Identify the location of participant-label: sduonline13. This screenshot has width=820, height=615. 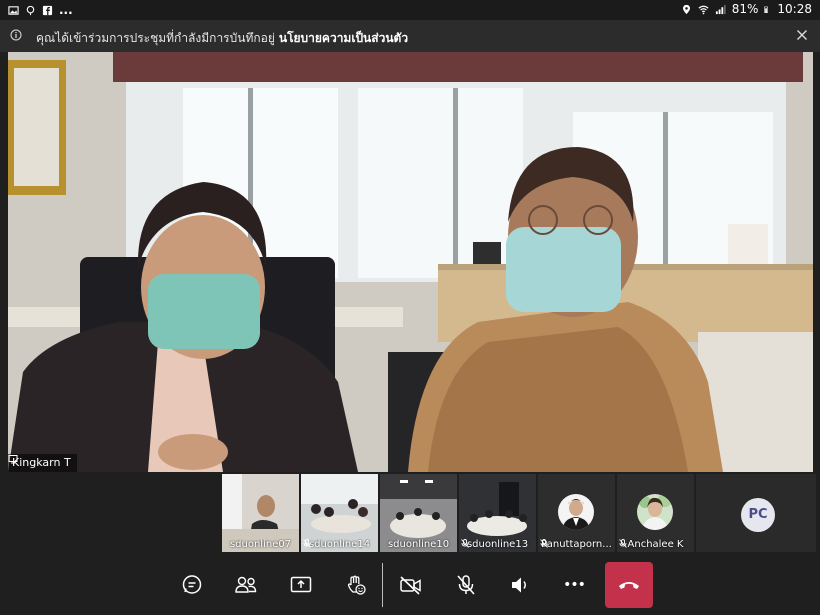
(497, 544).